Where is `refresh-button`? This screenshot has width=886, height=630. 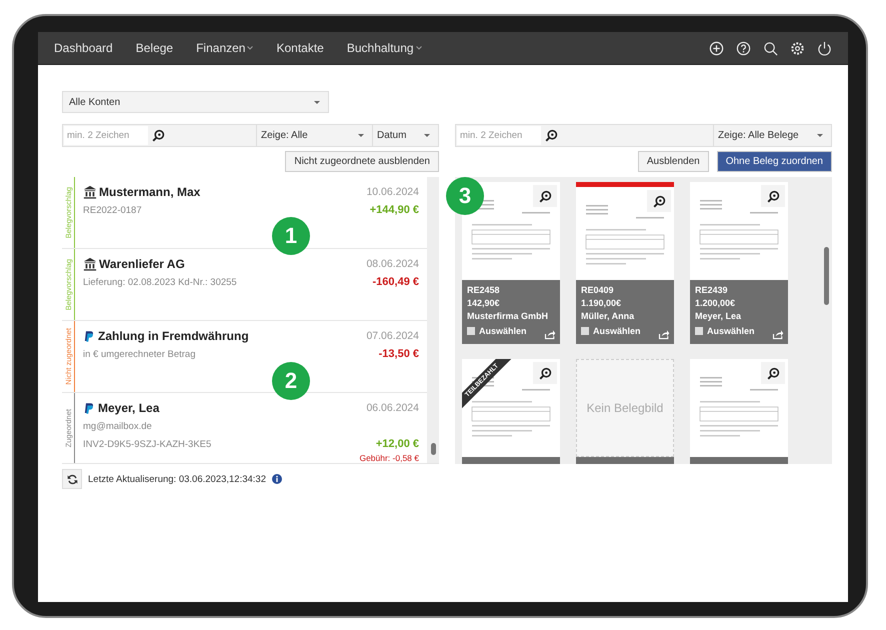 refresh-button is located at coordinates (72, 479).